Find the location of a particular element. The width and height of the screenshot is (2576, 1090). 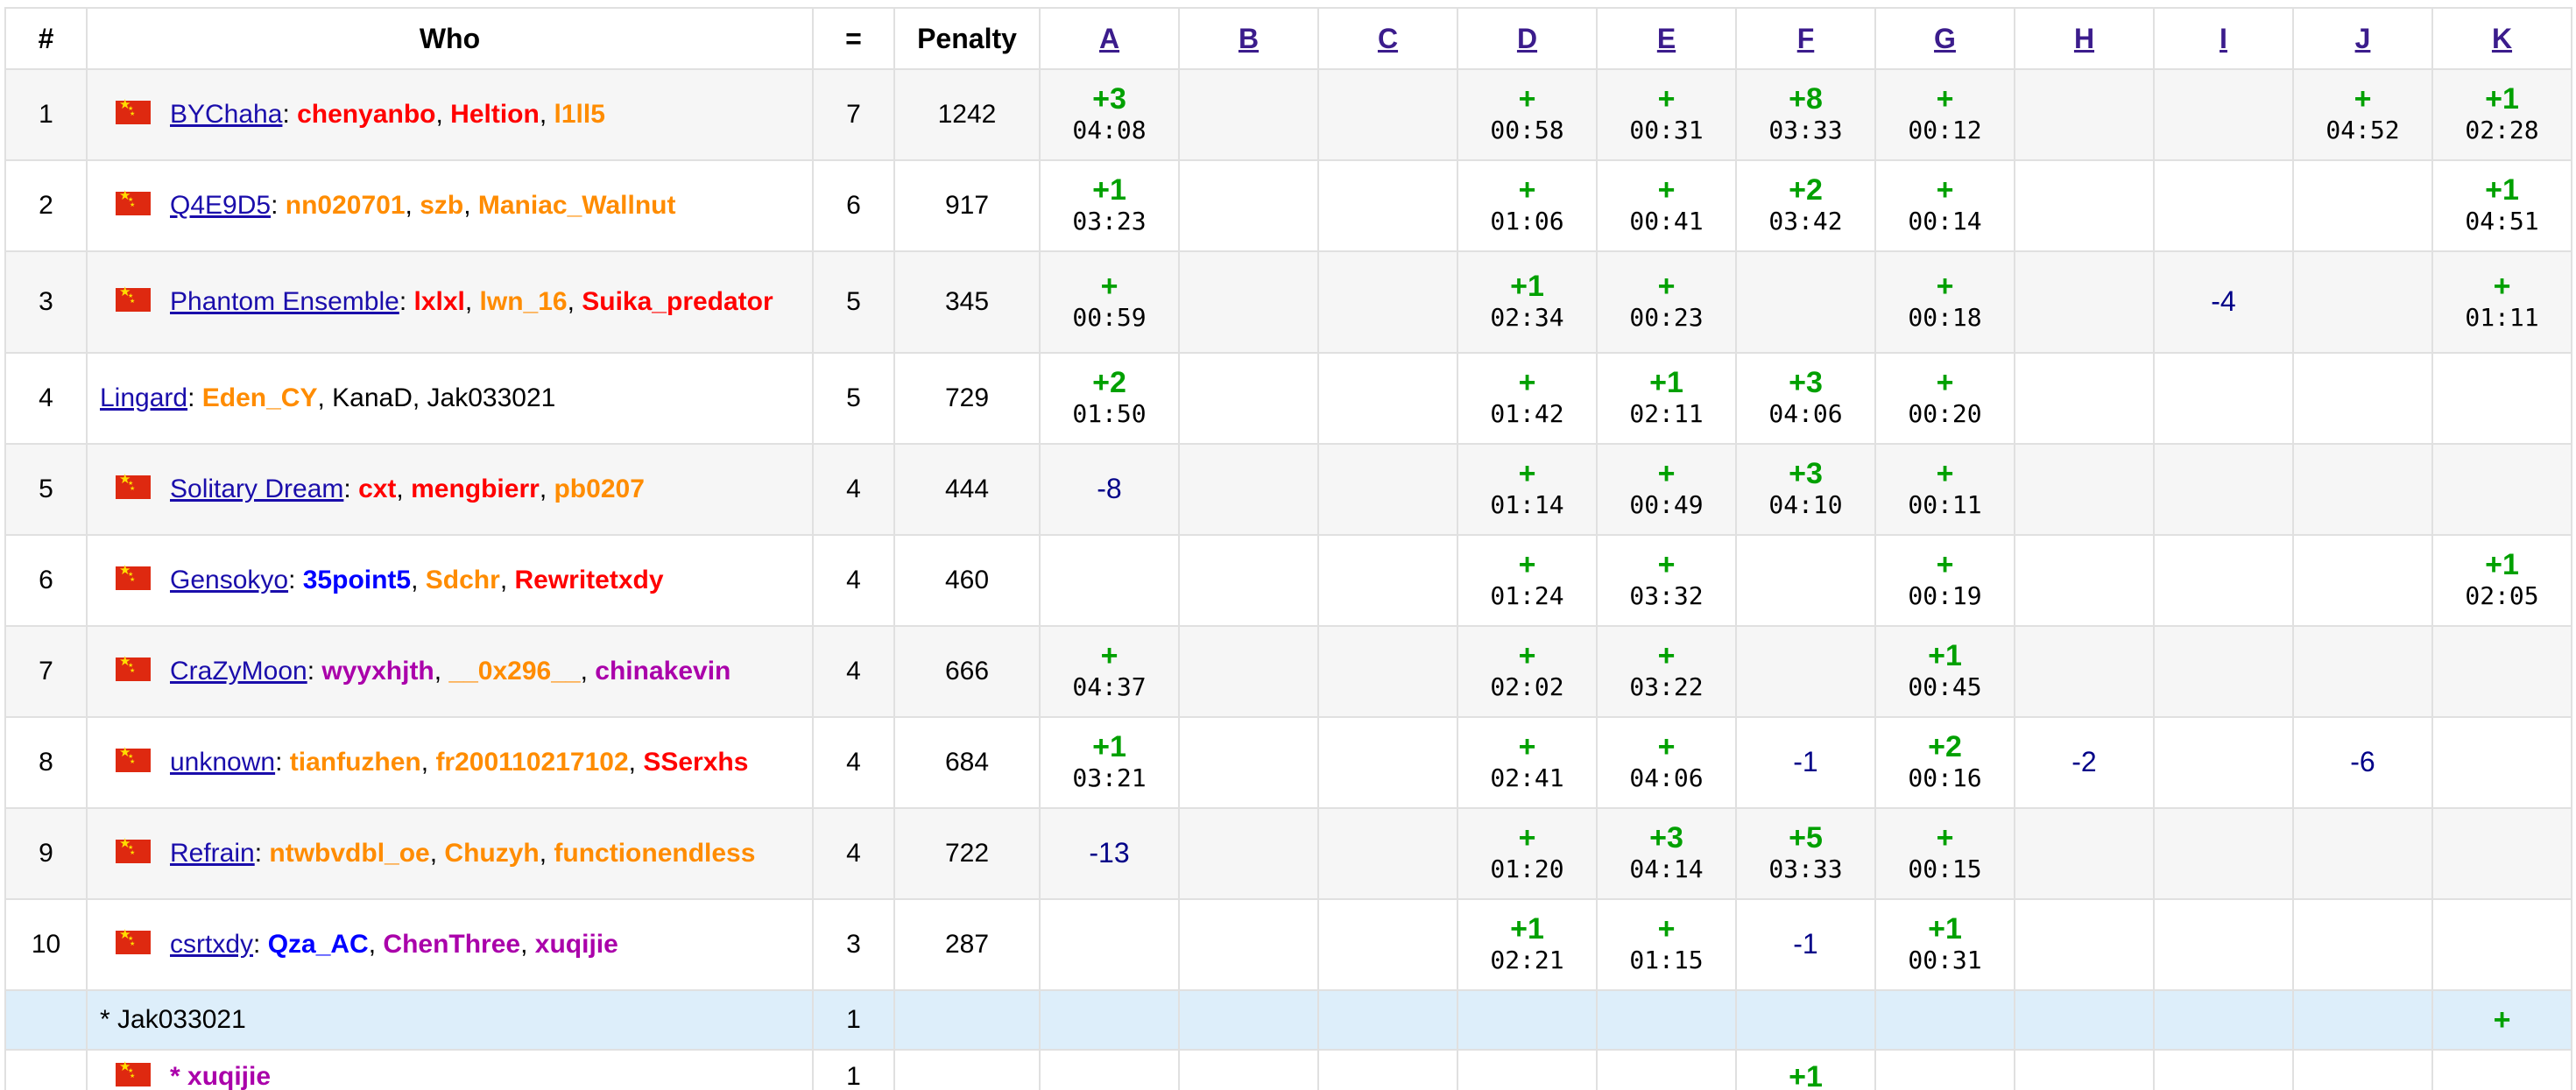

result-cell: +5 03:33 is located at coordinates (1806, 853).